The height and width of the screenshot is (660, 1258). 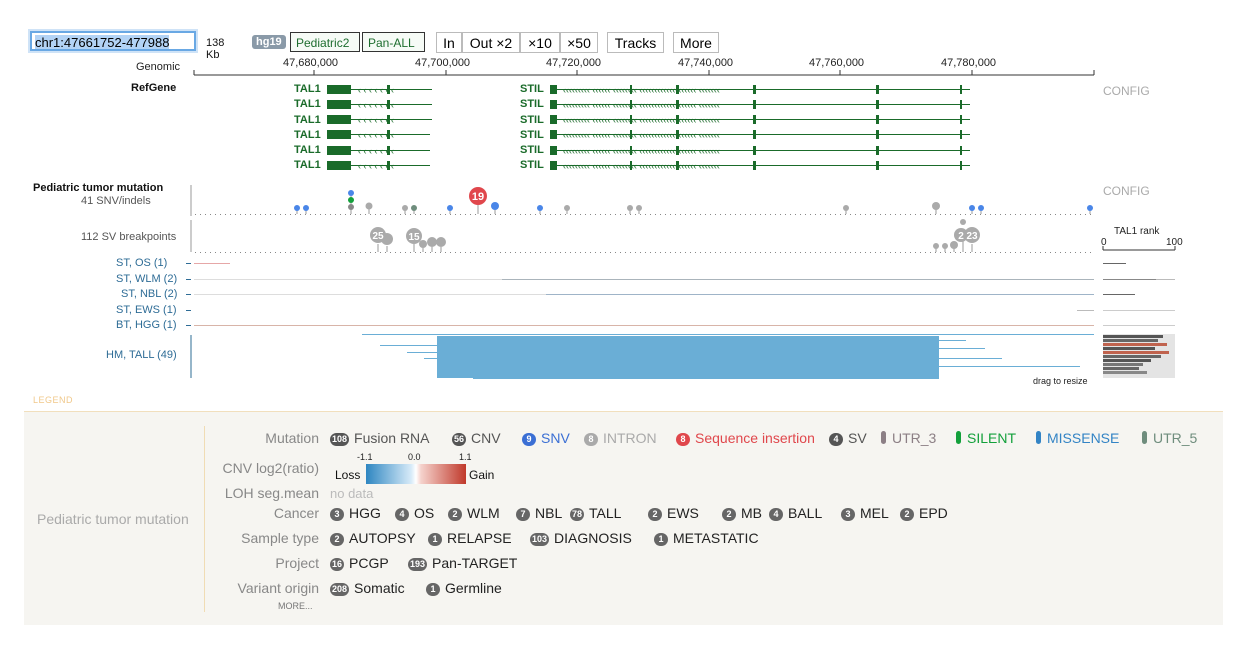 What do you see at coordinates (414, 457) in the screenshot?
I see `cnv-tick: 0.0` at bounding box center [414, 457].